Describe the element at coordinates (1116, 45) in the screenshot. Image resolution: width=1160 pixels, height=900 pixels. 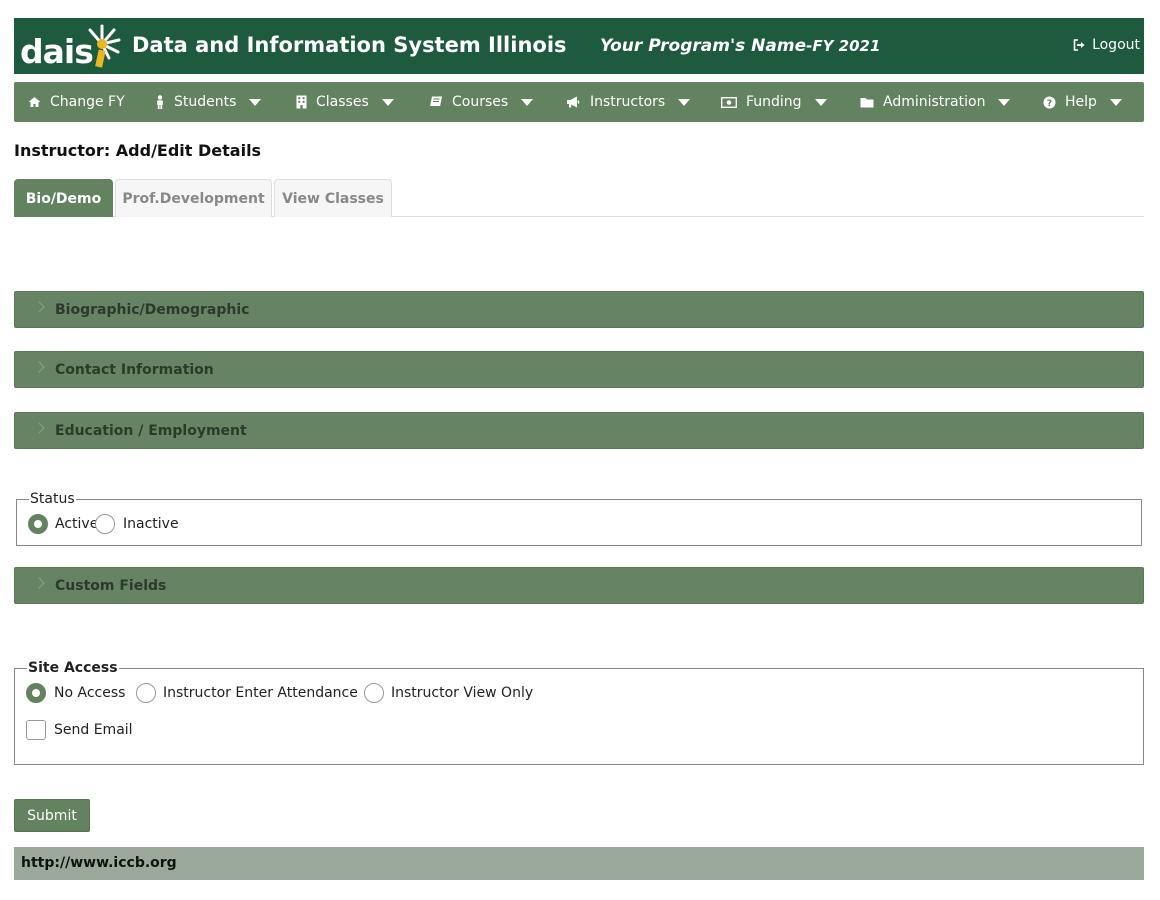
I see `logout-label: Logout` at that location.